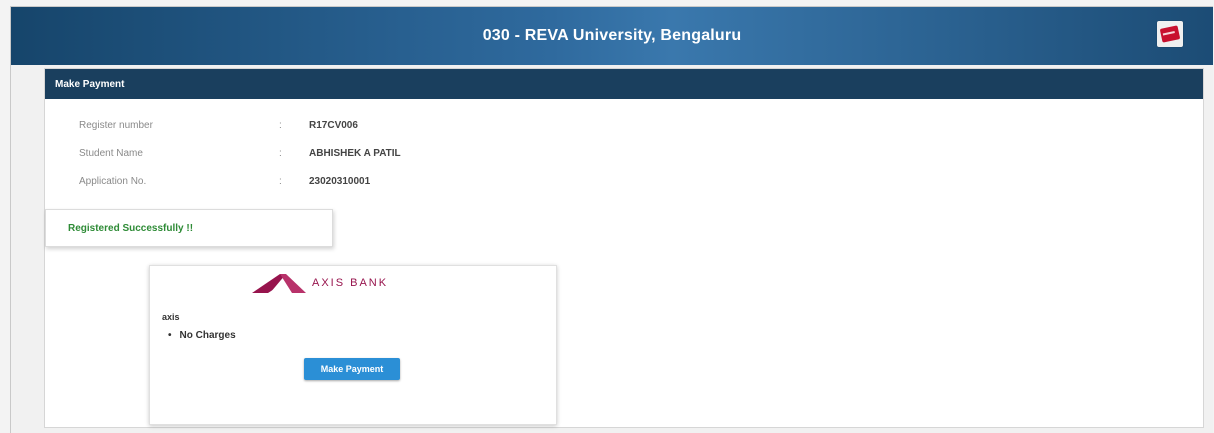 The width and height of the screenshot is (1214, 433). I want to click on panel-header: Make Payment, so click(624, 84).